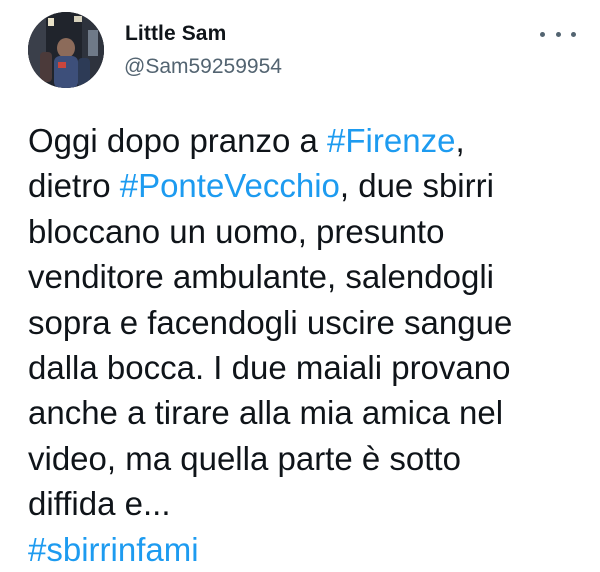 Image resolution: width=600 pixels, height=572 pixels. What do you see at coordinates (74, 186) in the screenshot?
I see `tweet-text-segment: dietro` at bounding box center [74, 186].